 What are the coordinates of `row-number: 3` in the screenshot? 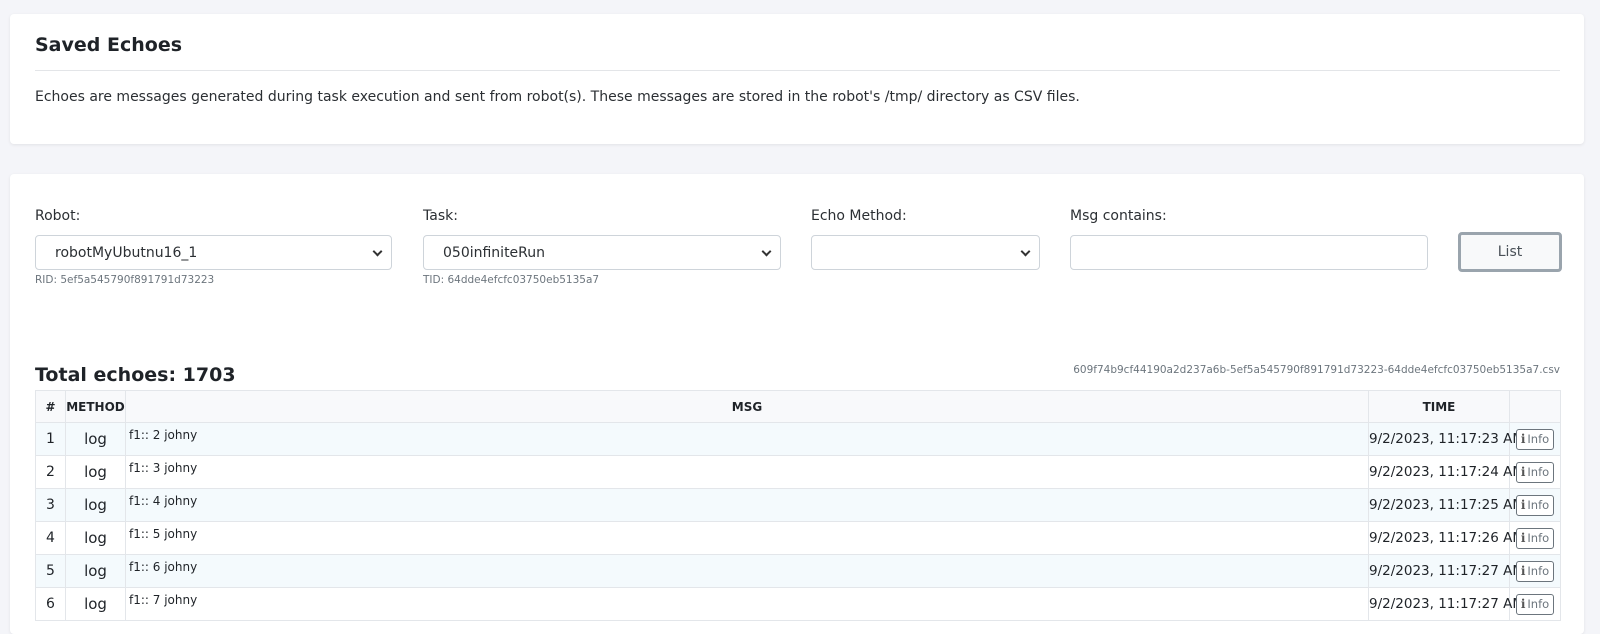 It's located at (50, 505).